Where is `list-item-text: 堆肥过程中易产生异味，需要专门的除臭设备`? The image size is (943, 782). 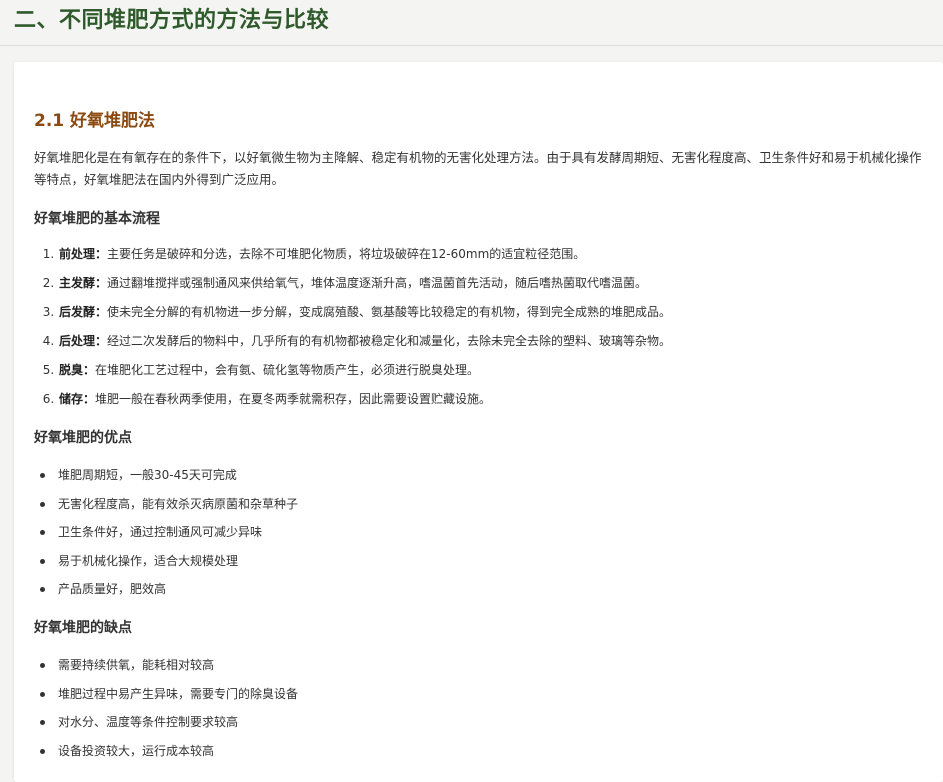
list-item-text: 堆肥过程中易产生异味，需要专门的除臭设备 is located at coordinates (178, 693).